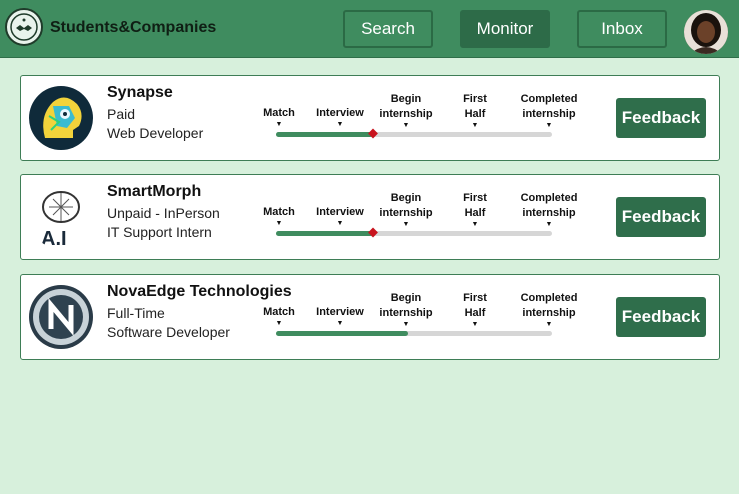  I want to click on top-nav-bar: Students&Companies Search Monitor Inbox, so click(369, 29).